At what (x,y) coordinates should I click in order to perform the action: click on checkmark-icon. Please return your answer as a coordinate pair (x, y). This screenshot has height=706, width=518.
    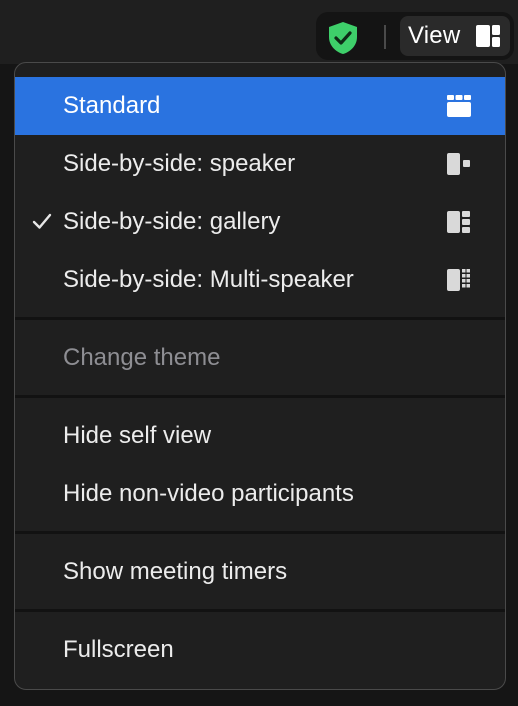
    Looking at the image, I should click on (42, 221).